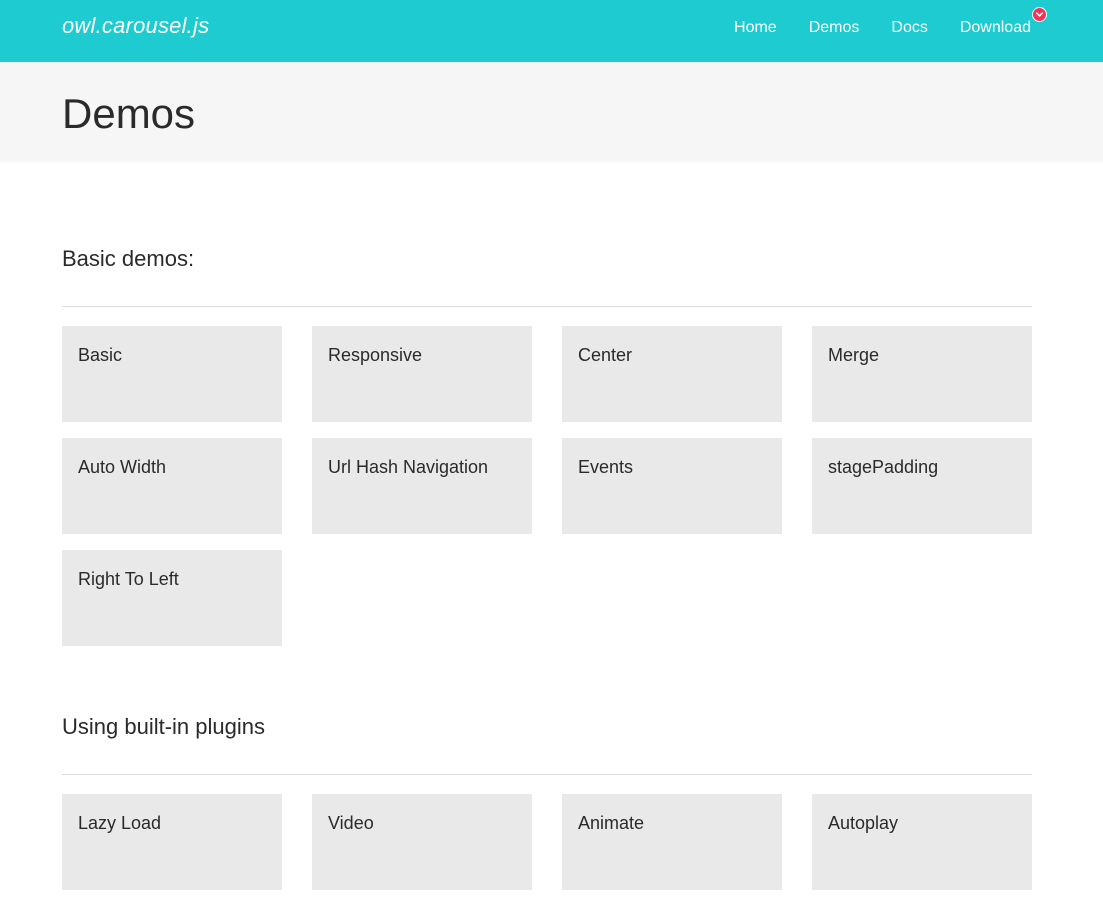 This screenshot has height=898, width=1103. Describe the element at coordinates (995, 28) in the screenshot. I see `nav-link-download: Download` at that location.